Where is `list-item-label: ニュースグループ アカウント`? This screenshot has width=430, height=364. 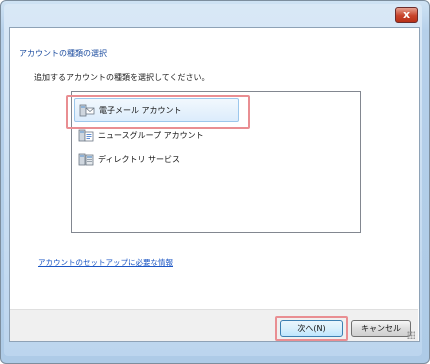 list-item-label: ニュースグループ アカウント is located at coordinates (151, 135).